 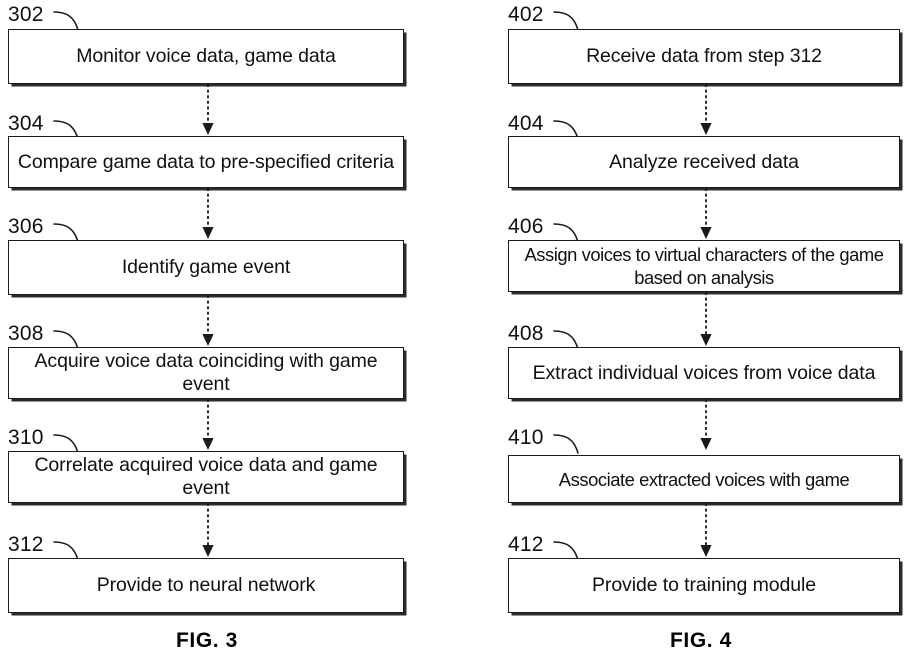 I want to click on figure-4-caption: FIG. 4, so click(x=701, y=640).